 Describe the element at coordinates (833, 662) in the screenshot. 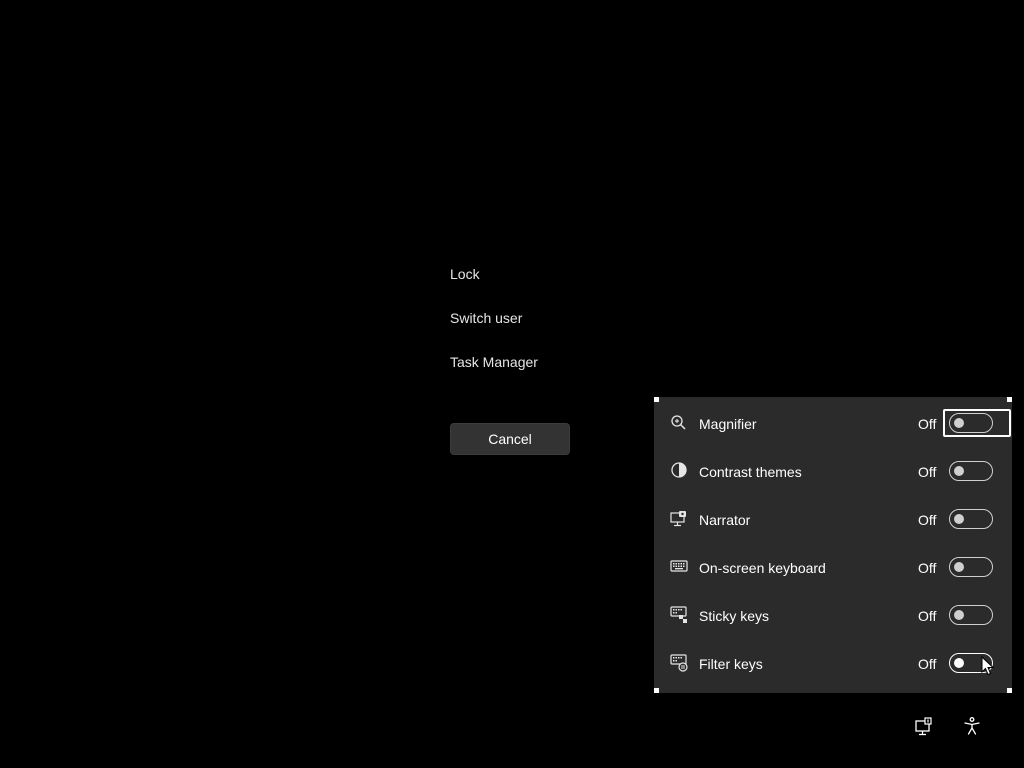

I see `filter-keys-row: Filter keys Off` at that location.